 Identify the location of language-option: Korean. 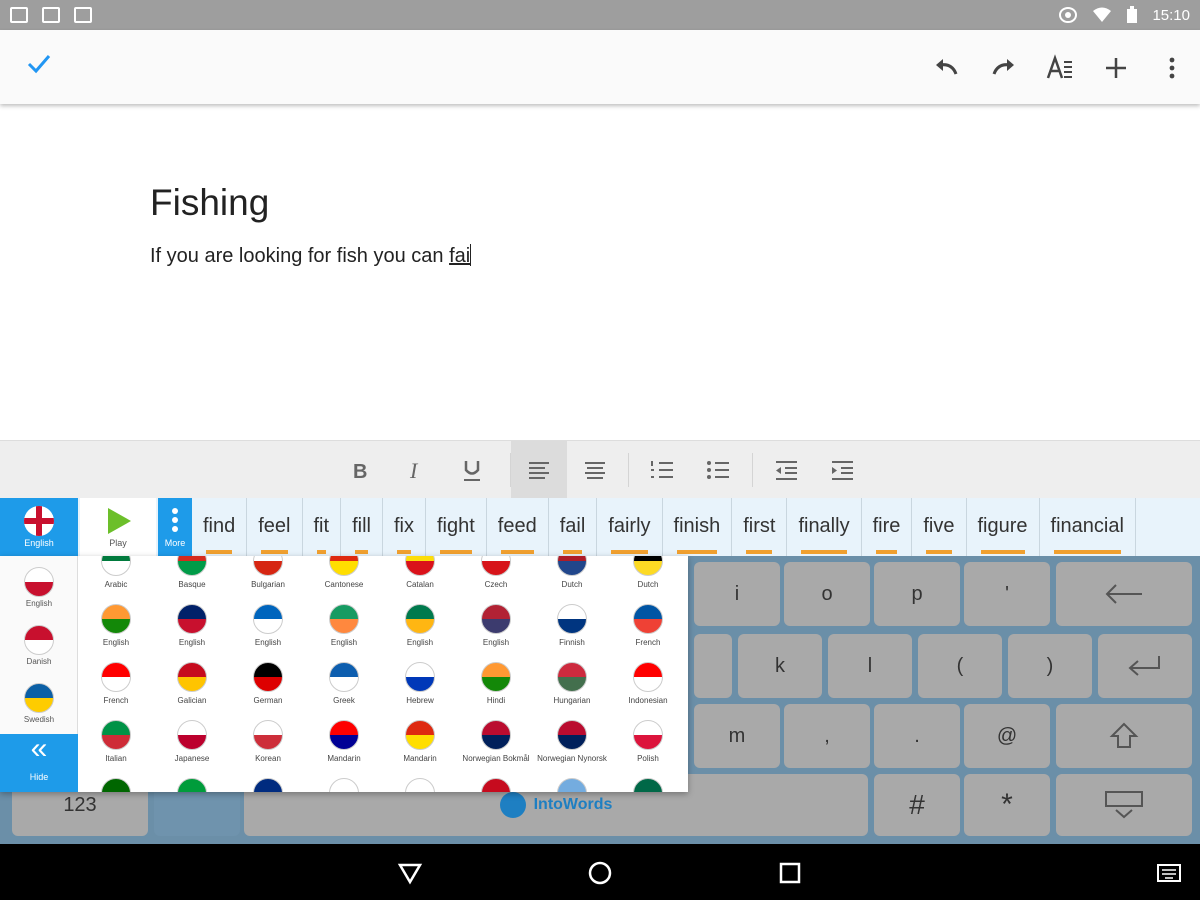
(268, 741).